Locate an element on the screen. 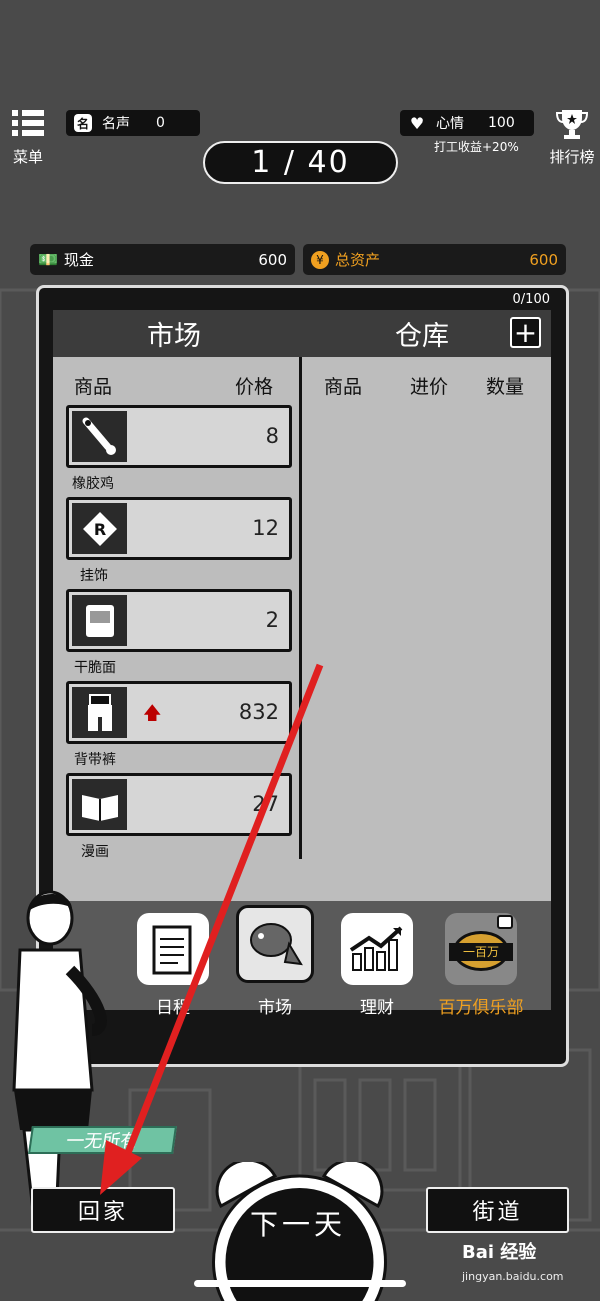 Image resolution: width=600 pixels, height=1301 pixels. reputation-icon: 名 is located at coordinates (83, 123).